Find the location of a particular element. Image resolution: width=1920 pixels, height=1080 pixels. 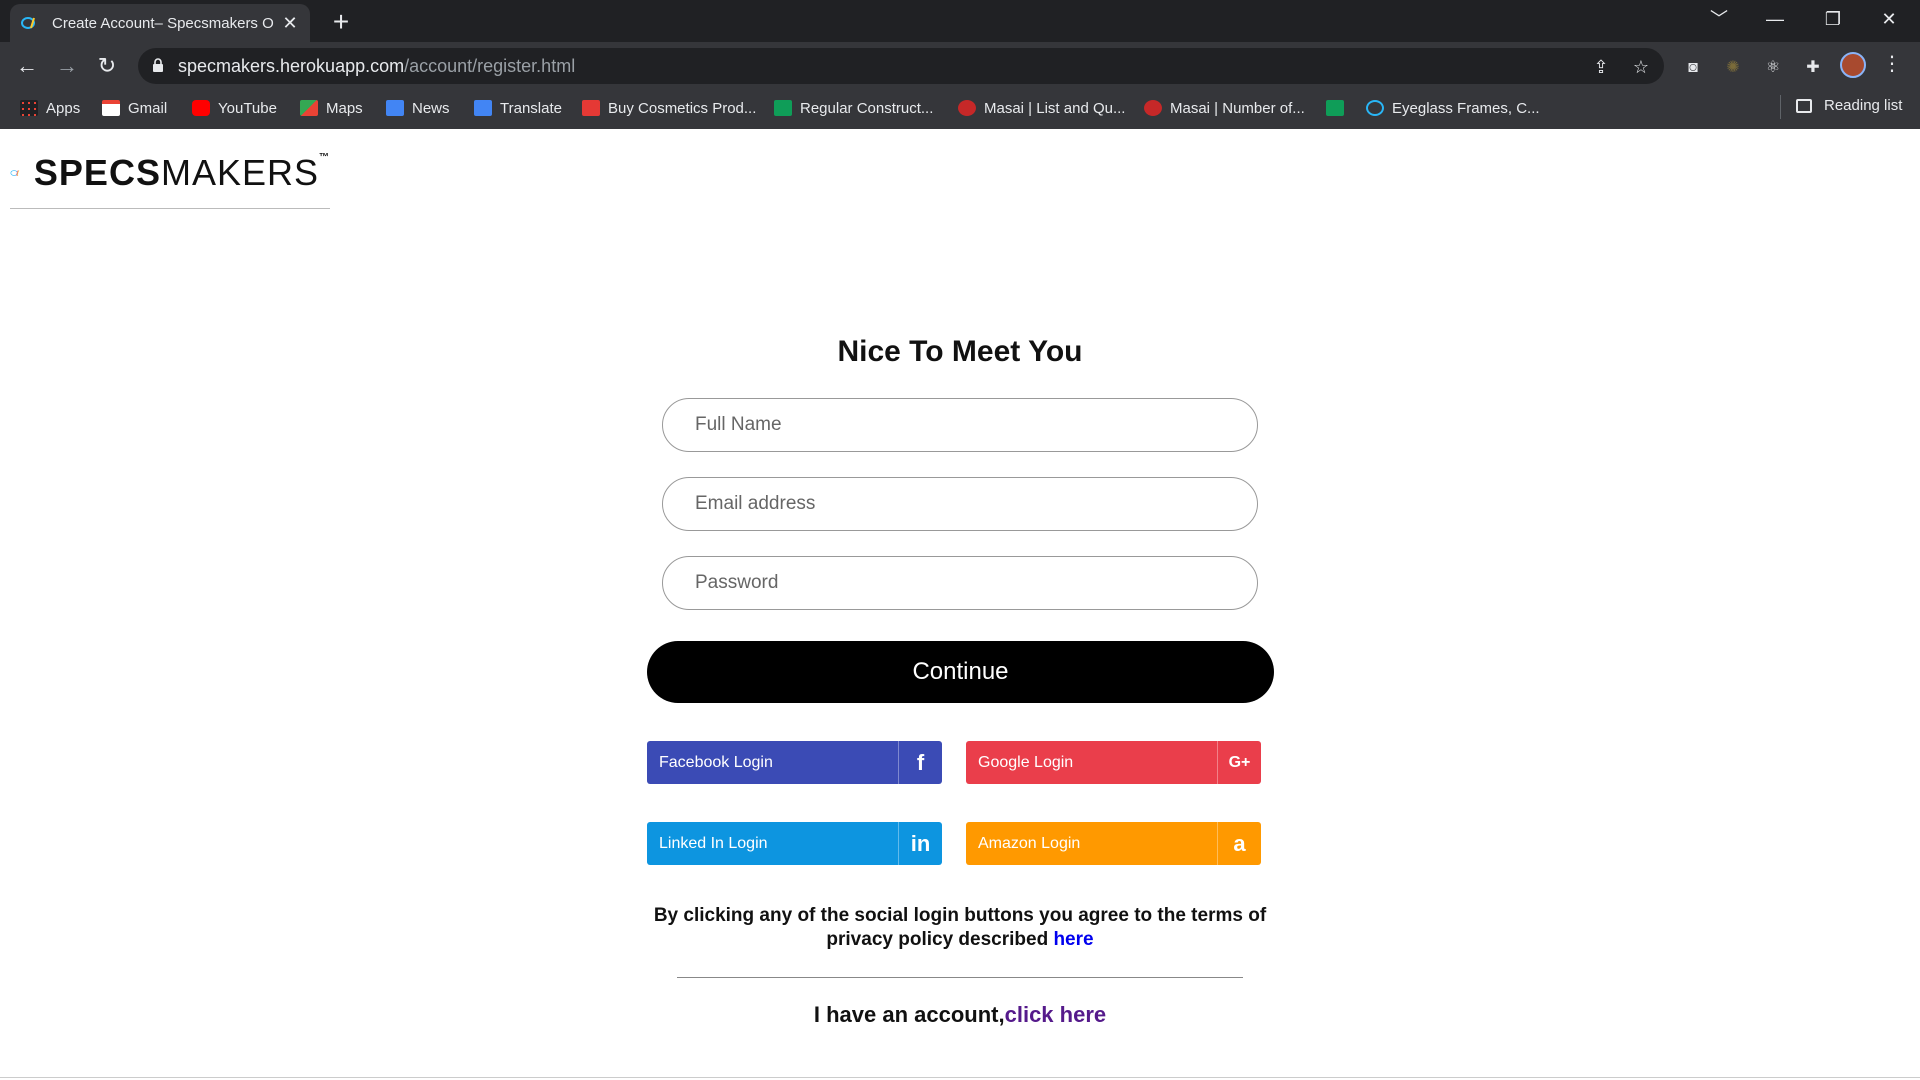

have-account-prompt: I have an account,click here is located at coordinates (960, 1015).